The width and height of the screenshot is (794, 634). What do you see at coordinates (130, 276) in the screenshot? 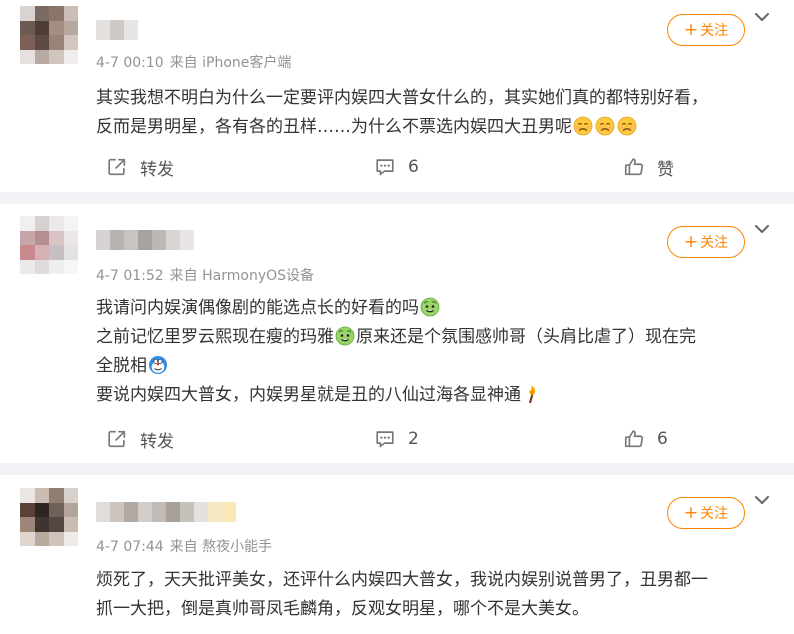
I see `post-timestamp: 4-7 01:52` at bounding box center [130, 276].